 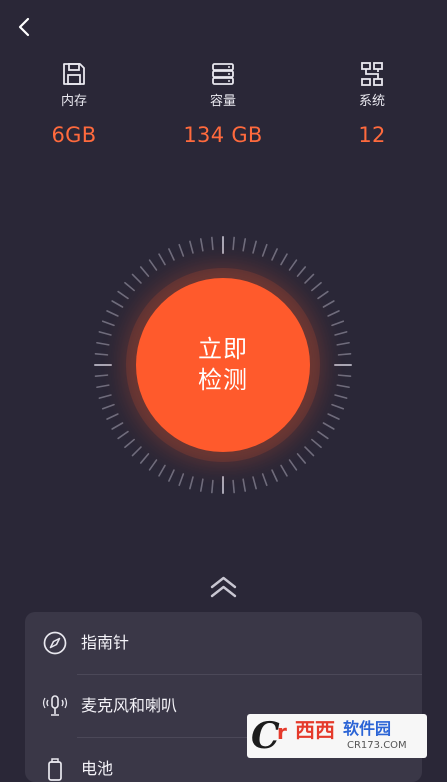 I want to click on stat-system-label: 系统, so click(x=371, y=101).